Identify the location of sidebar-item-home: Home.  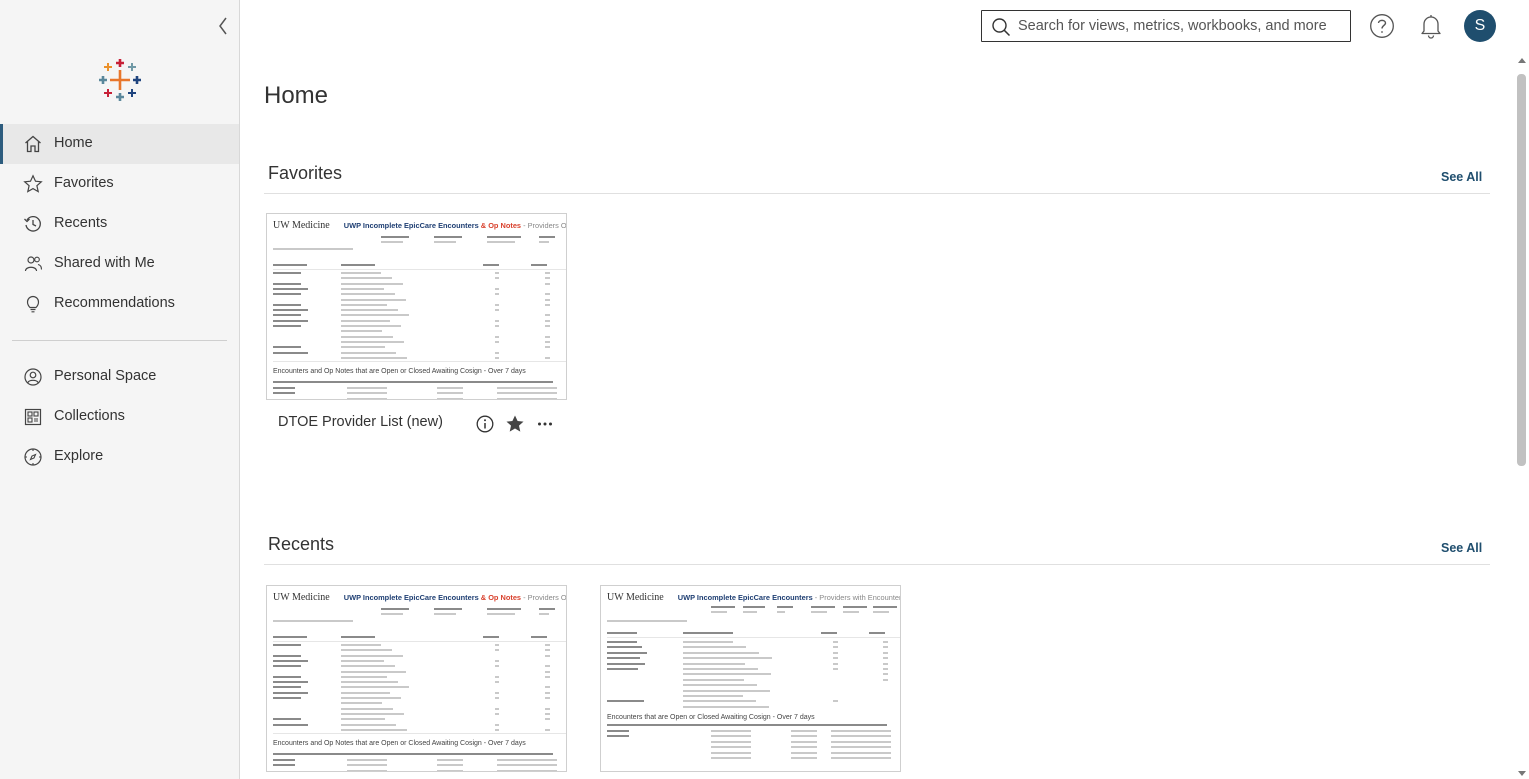
(119, 144).